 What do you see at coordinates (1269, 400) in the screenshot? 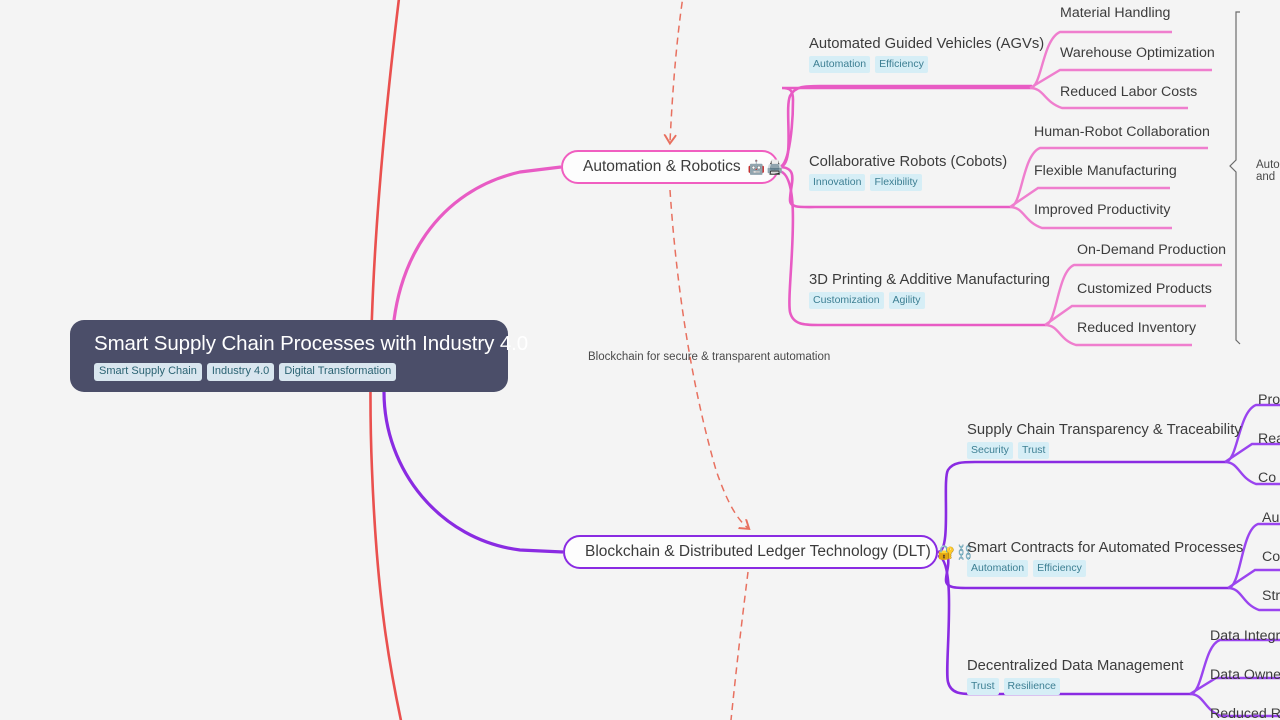
I see `leaf-transparency-1: Pro` at bounding box center [1269, 400].